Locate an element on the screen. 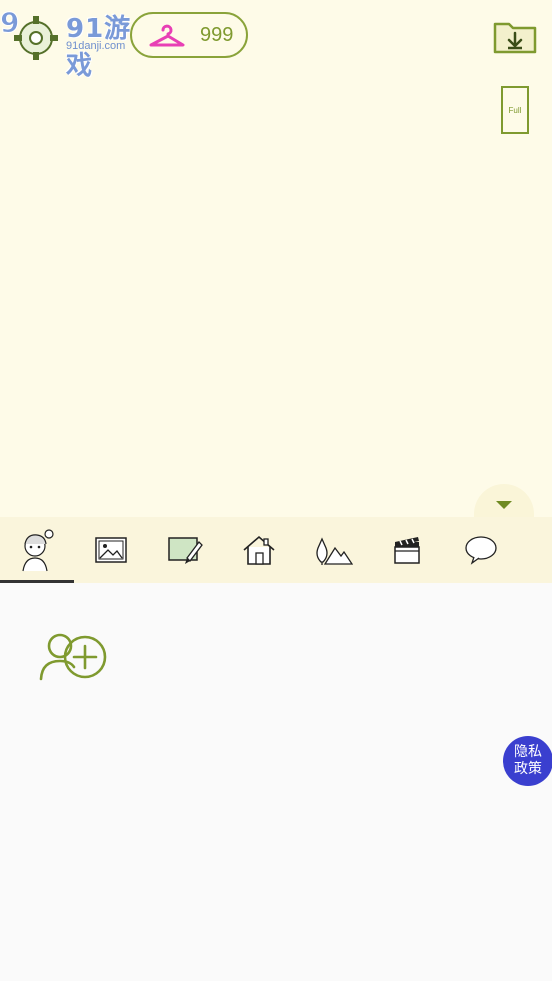 Image resolution: width=552 pixels, height=981 pixels. currency-count: 999 is located at coordinates (217, 35).